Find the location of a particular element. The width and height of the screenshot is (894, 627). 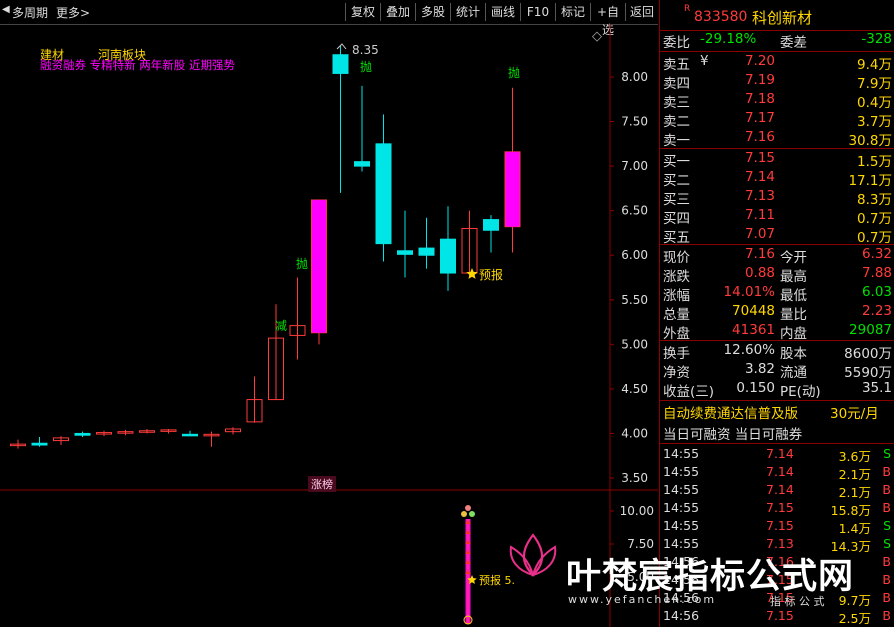

bid-price: 7.14 is located at coordinates (759, 177).